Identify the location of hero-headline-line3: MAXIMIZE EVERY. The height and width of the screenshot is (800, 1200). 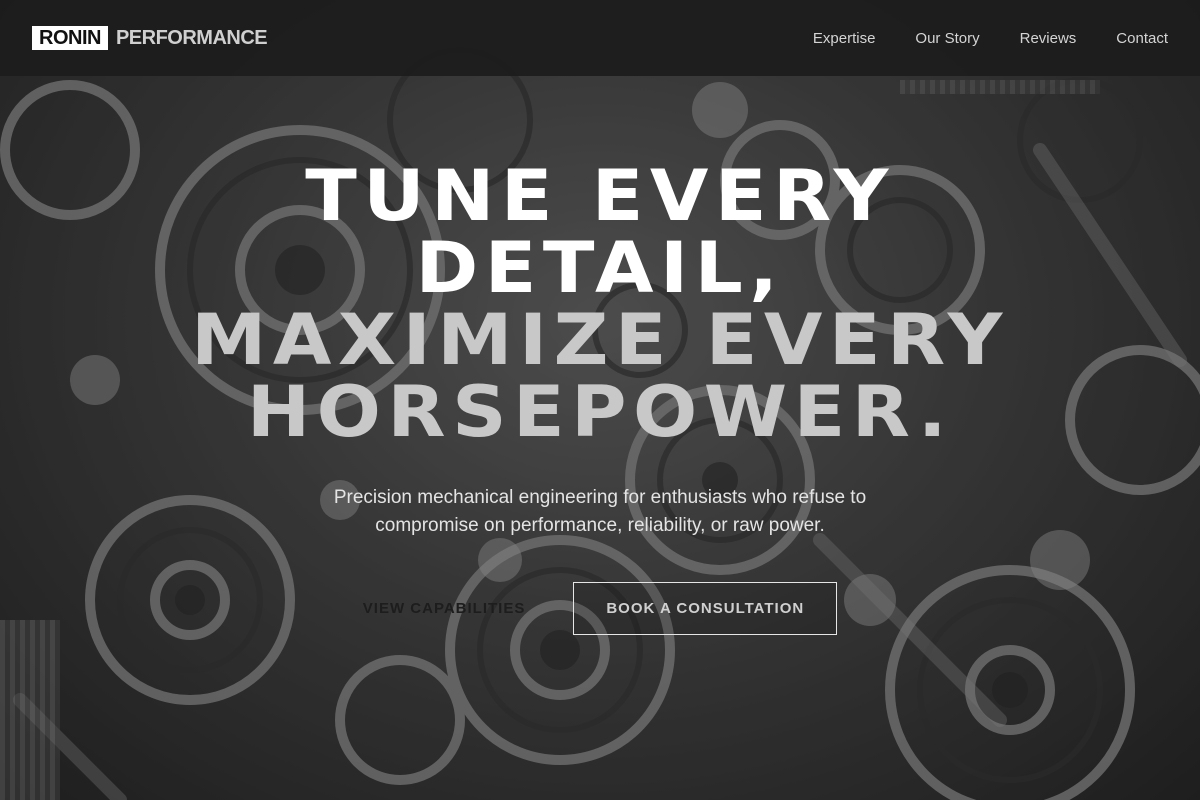
(600, 340).